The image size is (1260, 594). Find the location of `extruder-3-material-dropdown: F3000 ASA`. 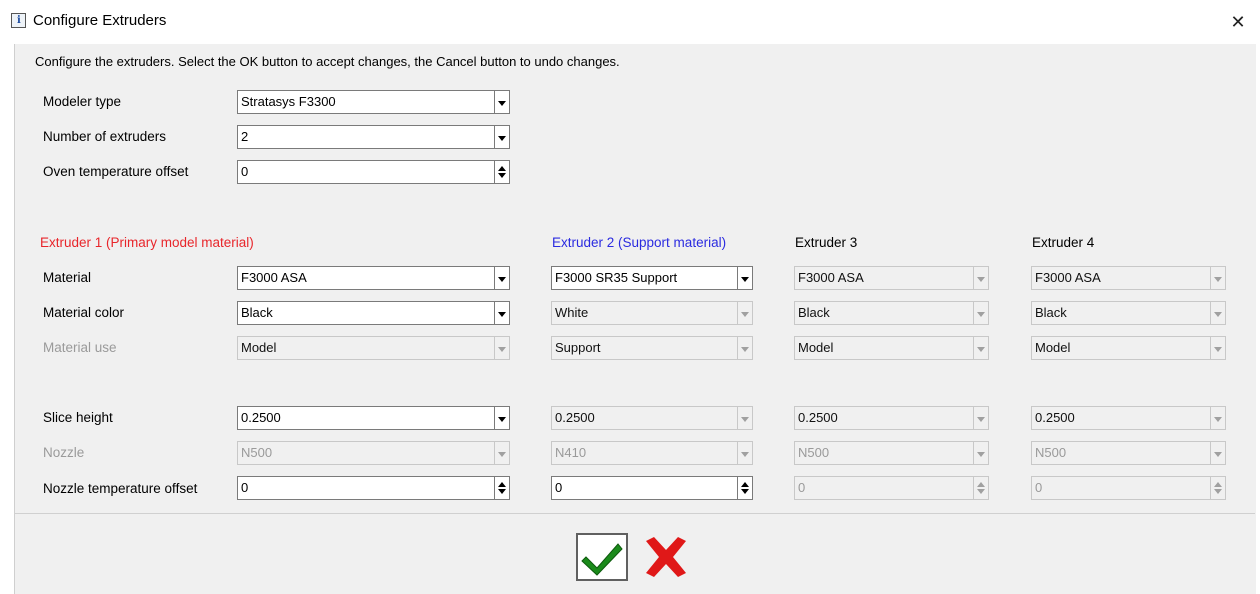

extruder-3-material-dropdown: F3000 ASA is located at coordinates (891, 278).